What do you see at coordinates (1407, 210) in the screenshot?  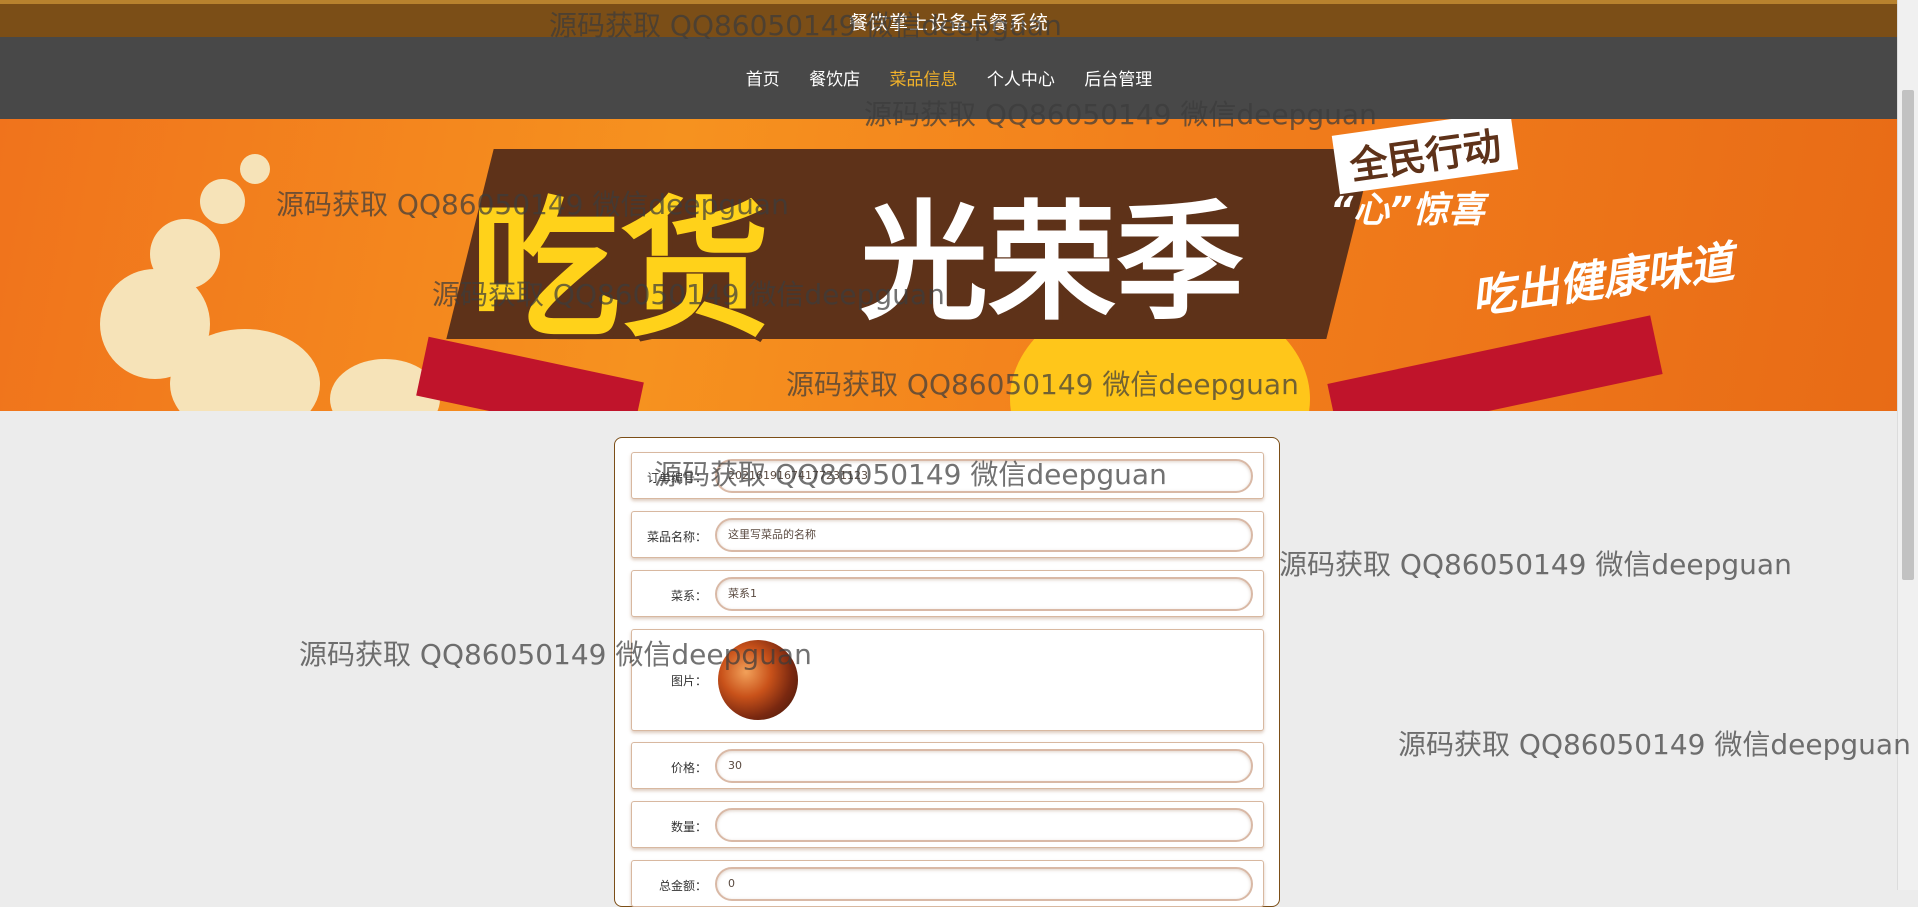 I see `banner-tagline-mid: “心”惊喜` at bounding box center [1407, 210].